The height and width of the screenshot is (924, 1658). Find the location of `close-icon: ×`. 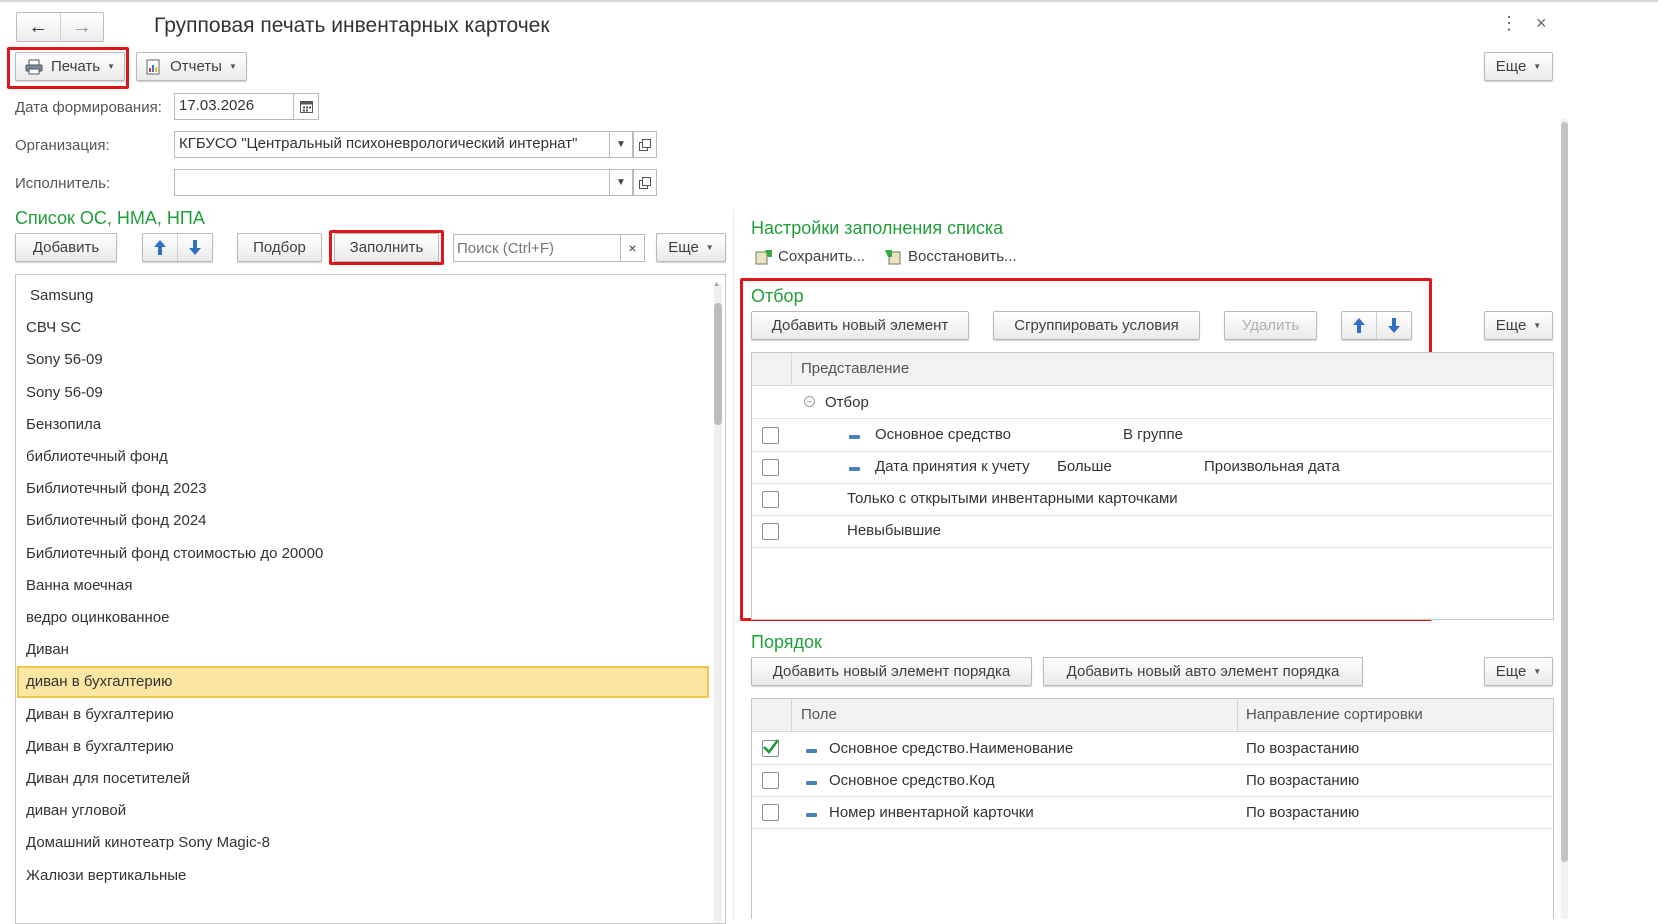

close-icon: × is located at coordinates (1541, 23).